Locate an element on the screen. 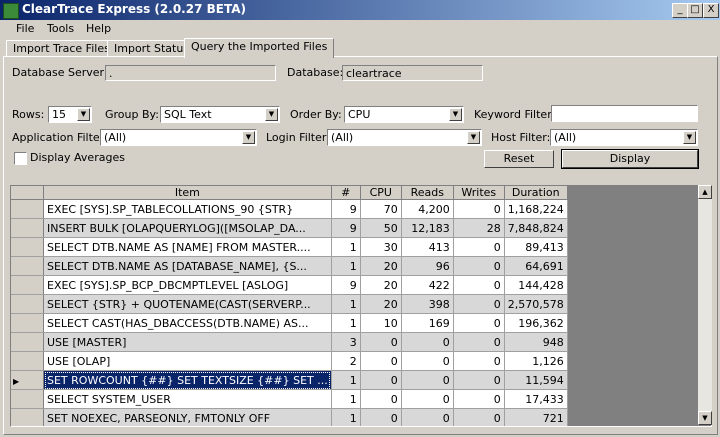  column-header-item: Item is located at coordinates (187, 193).